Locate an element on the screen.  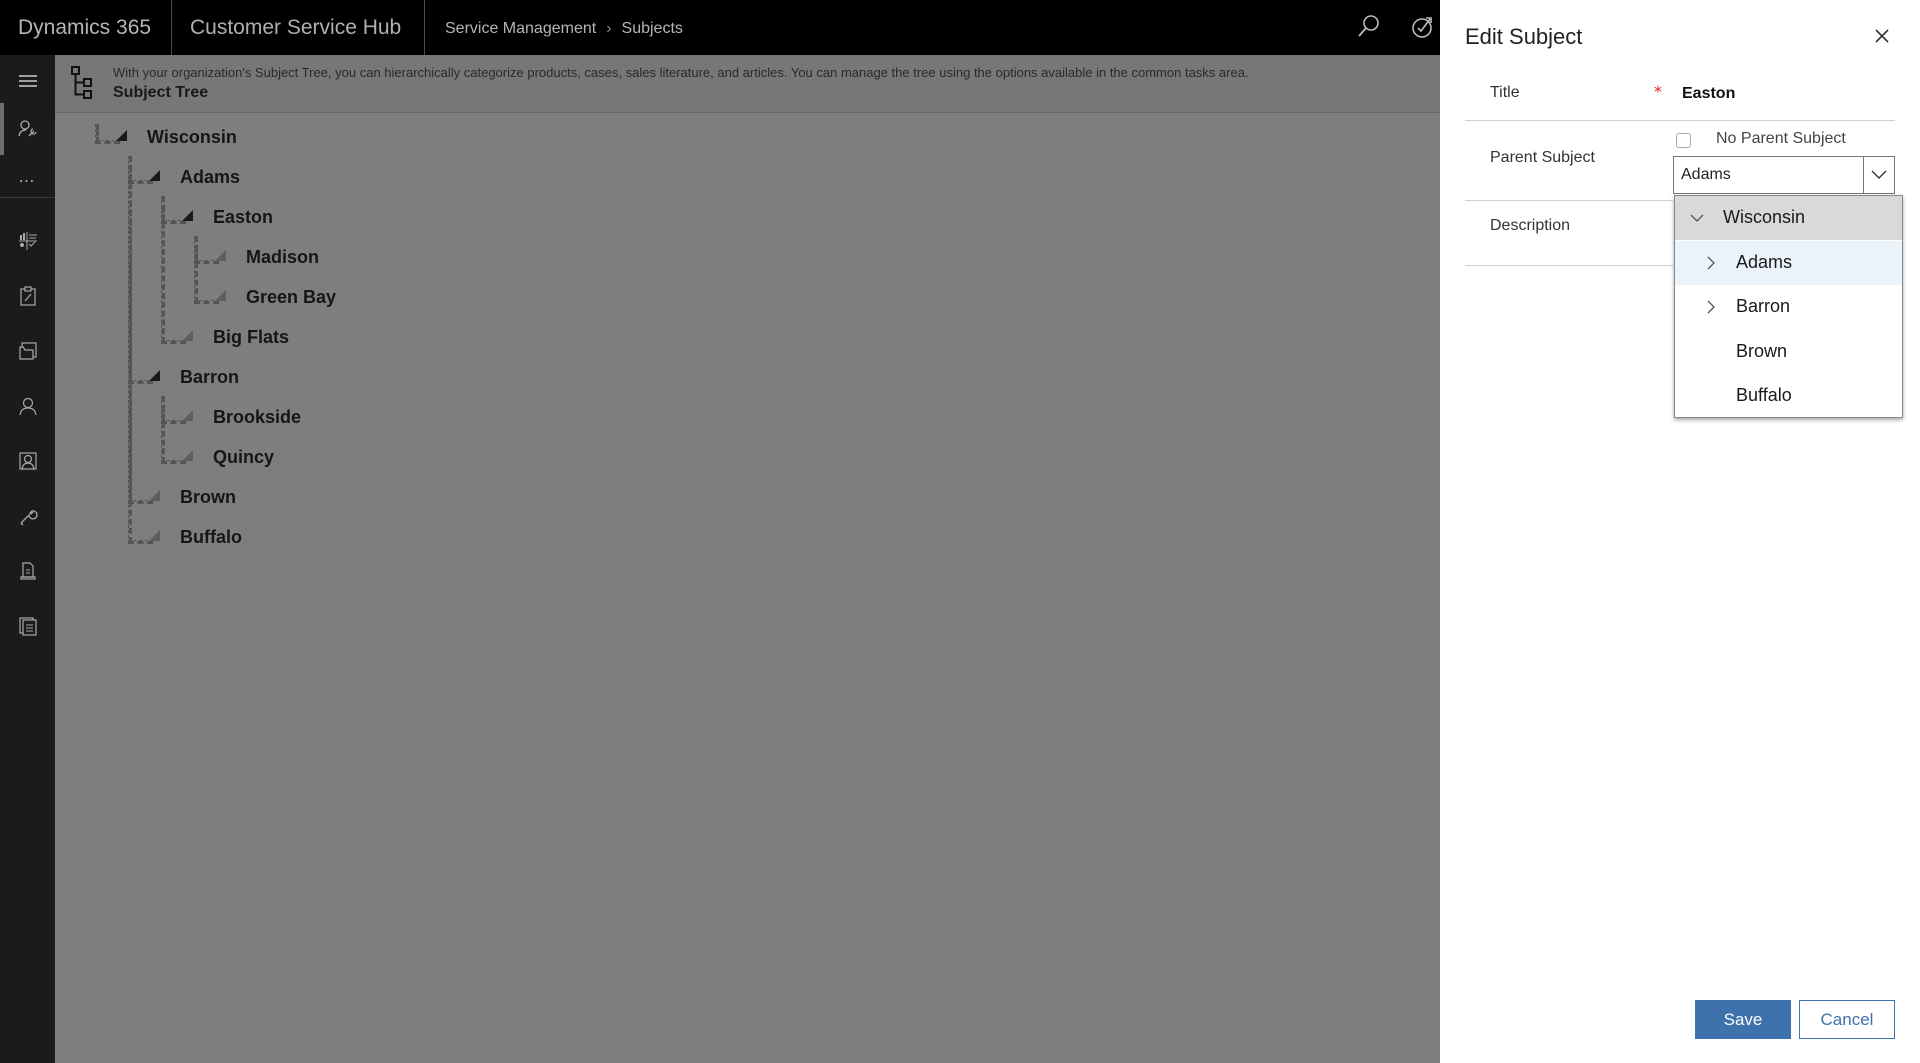
dropdown-option: Buffalo is located at coordinates (1788, 396).